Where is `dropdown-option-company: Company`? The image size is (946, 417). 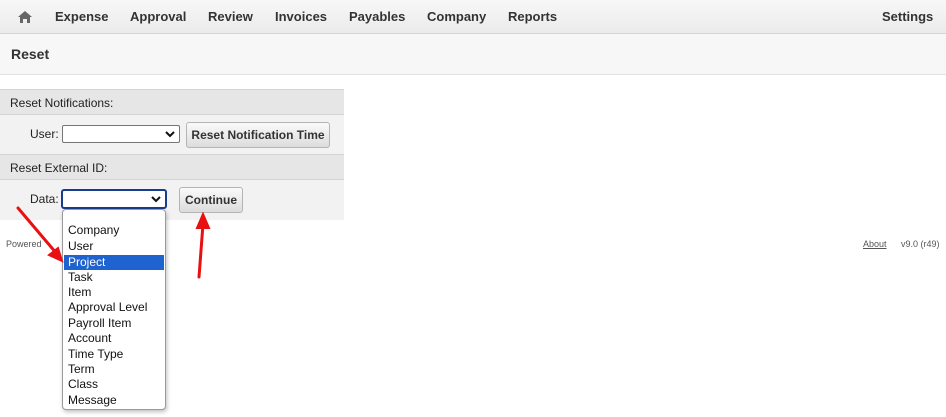 dropdown-option-company: Company is located at coordinates (114, 230).